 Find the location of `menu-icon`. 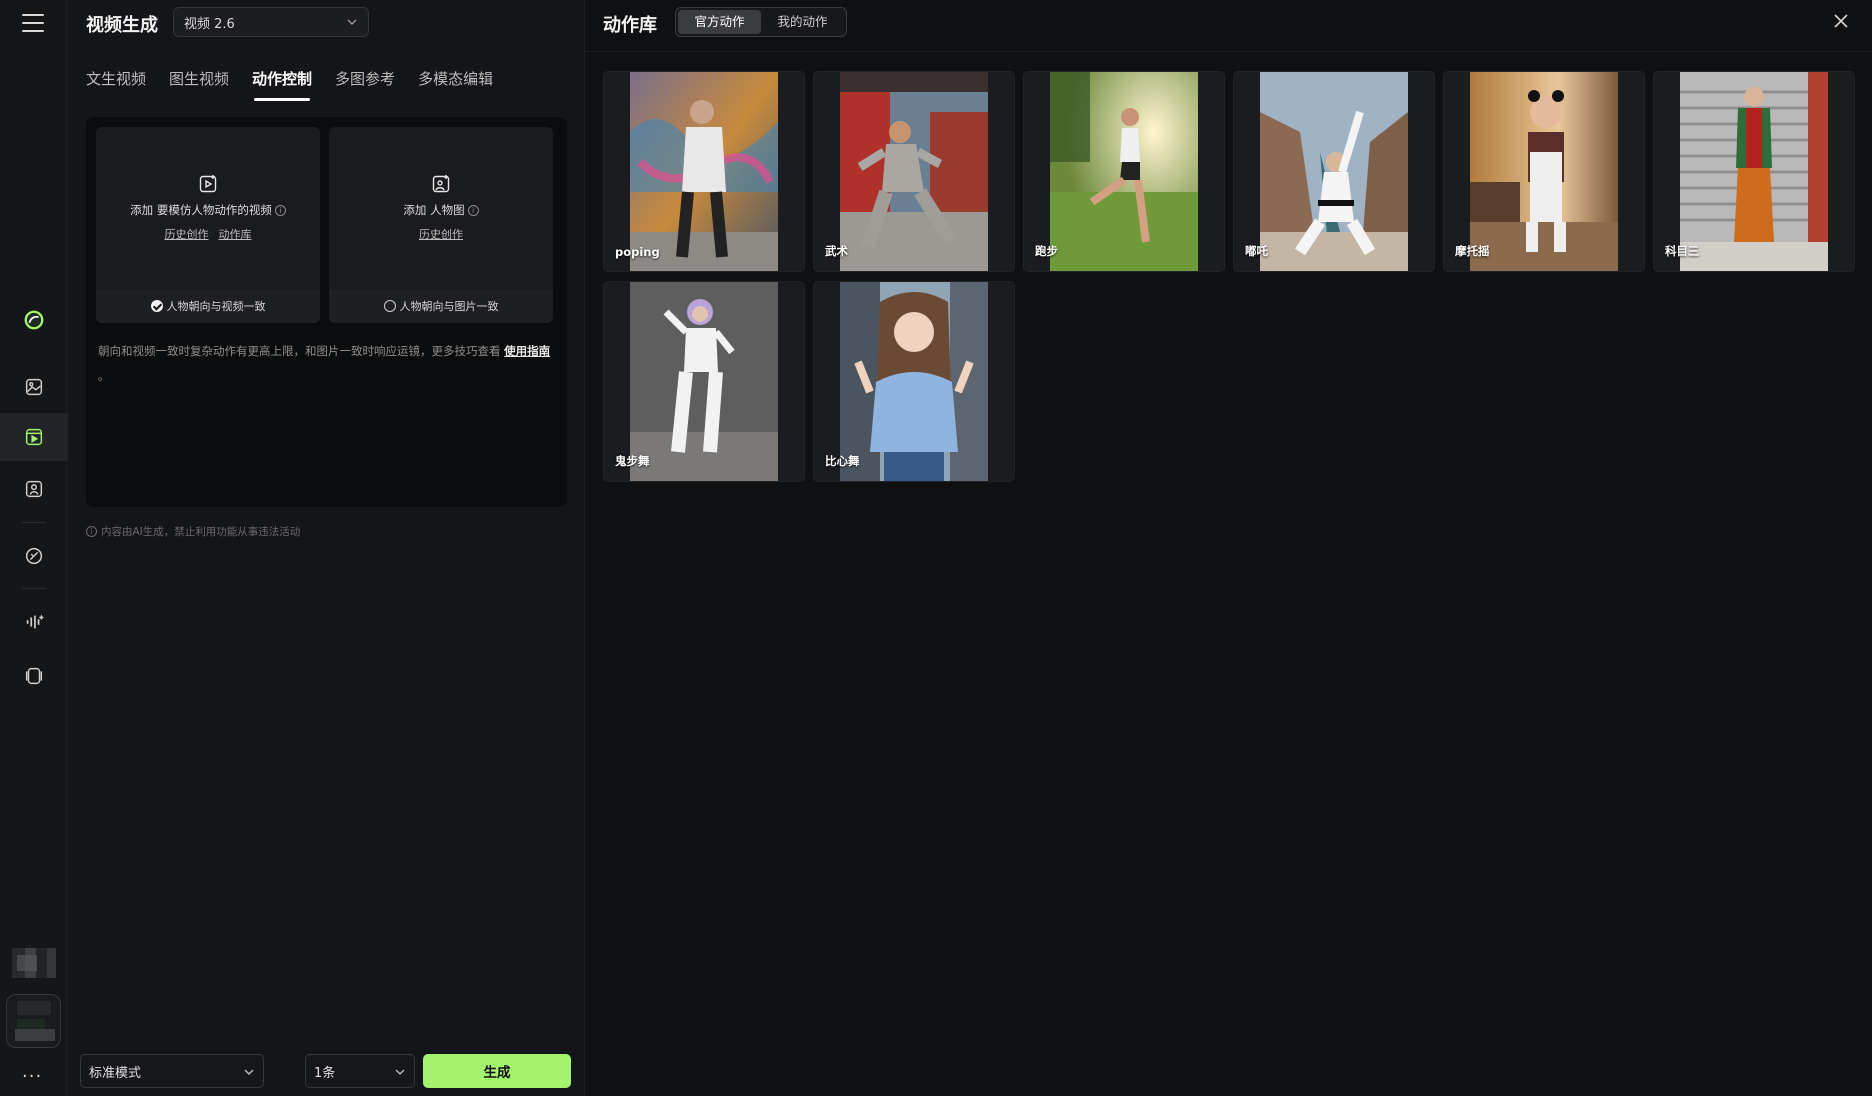

menu-icon is located at coordinates (33, 23).